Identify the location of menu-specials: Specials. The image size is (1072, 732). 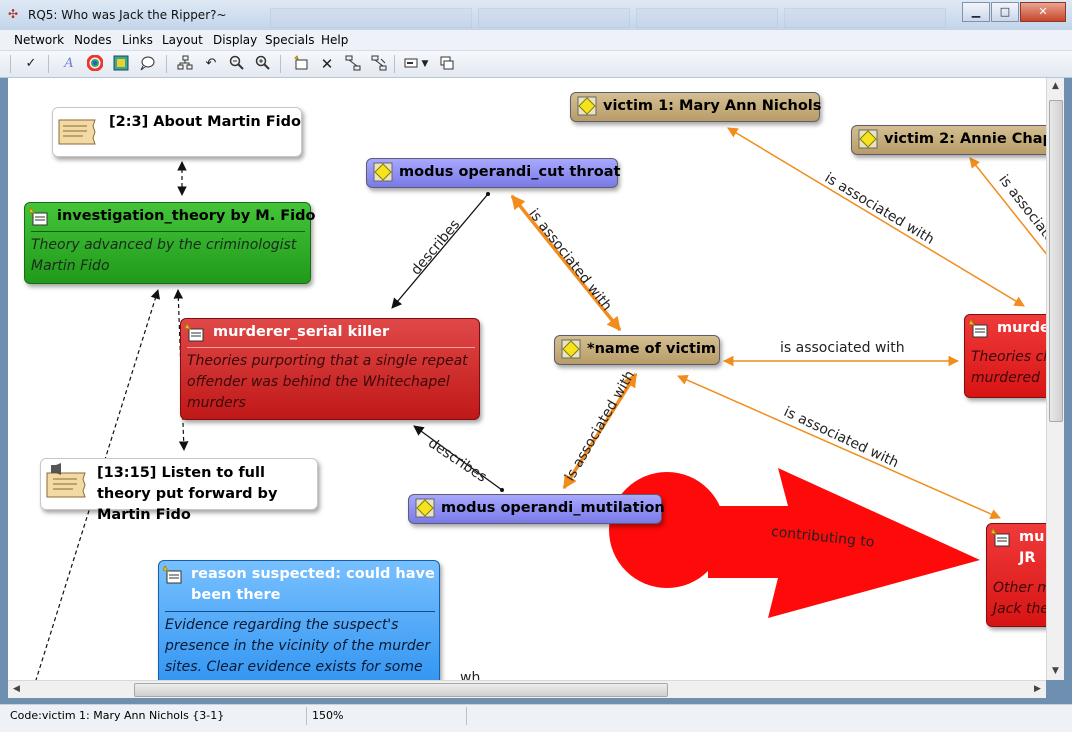
(290, 40).